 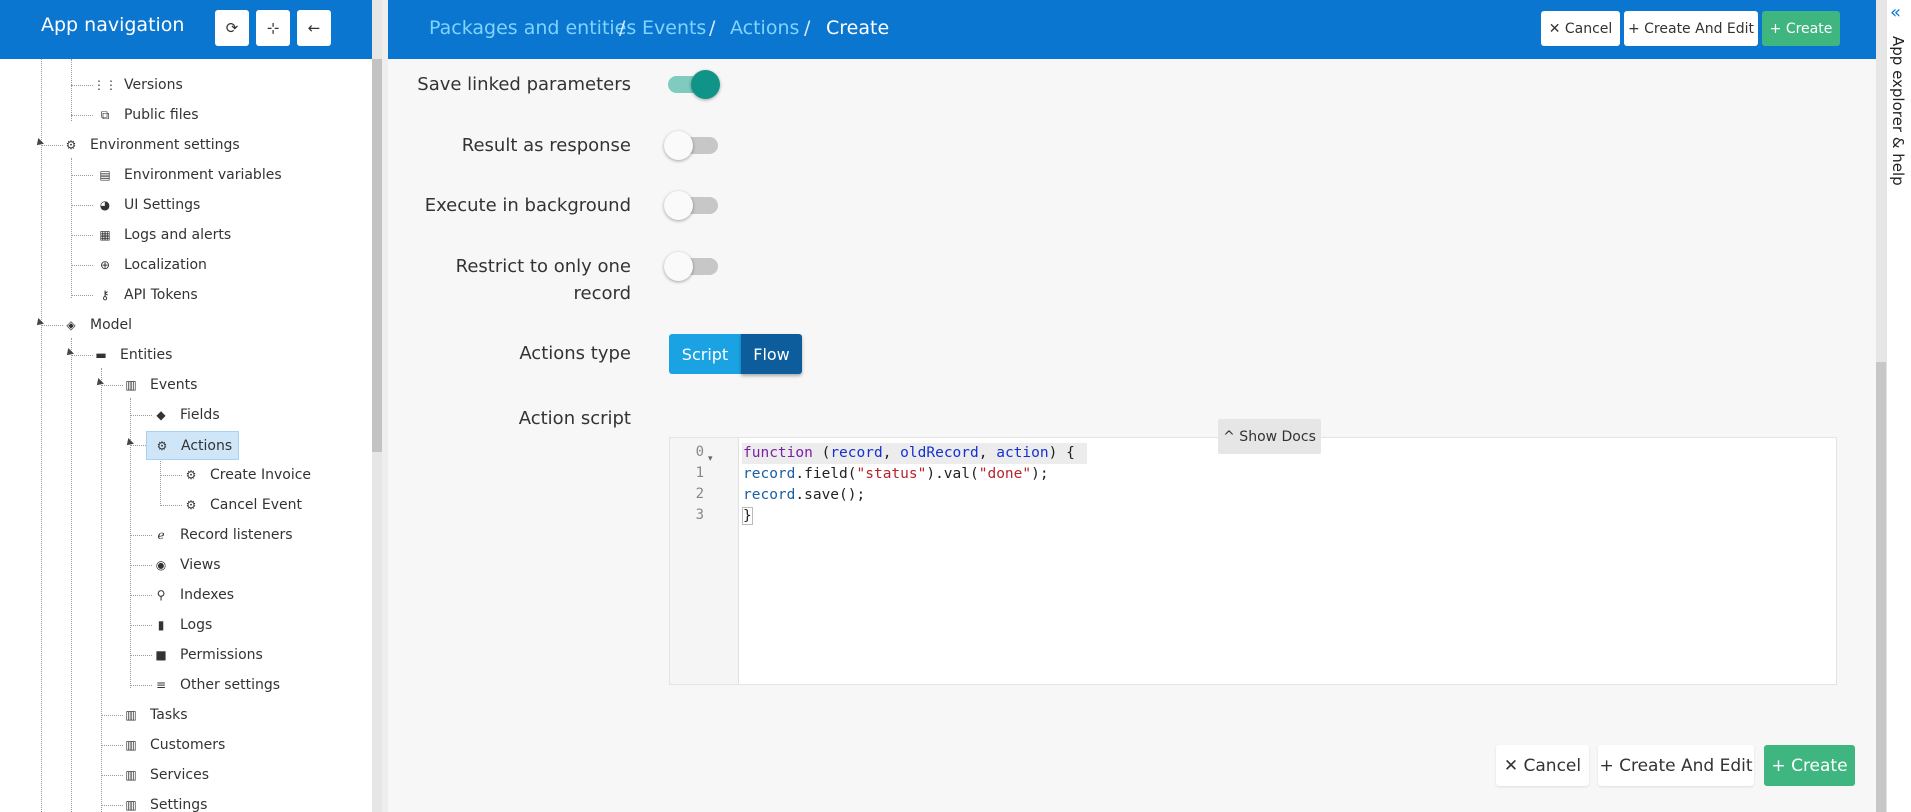 What do you see at coordinates (138, 85) in the screenshot?
I see `tree-item-versions: ⋮⋮ Versions` at bounding box center [138, 85].